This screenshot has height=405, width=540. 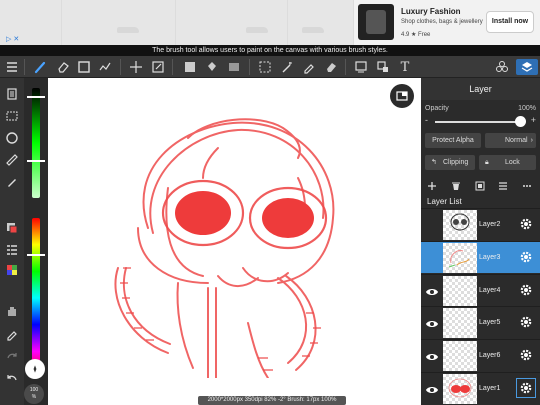 What do you see at coordinates (265, 67) in the screenshot?
I see `selection-icon` at bounding box center [265, 67].